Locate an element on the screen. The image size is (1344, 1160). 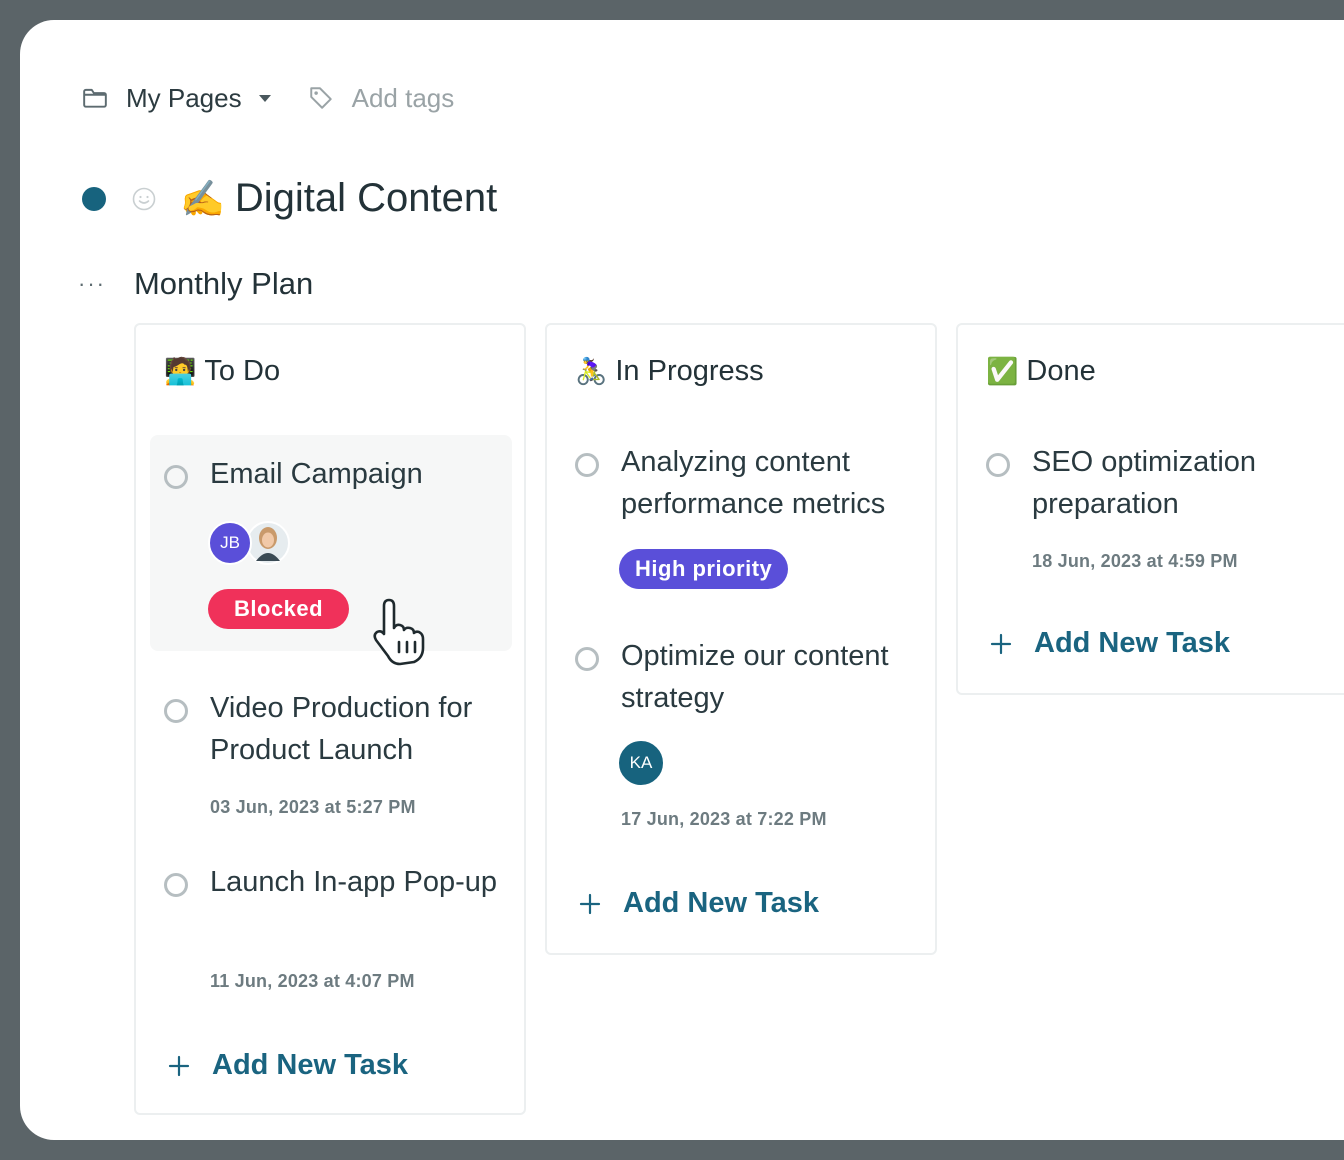
task-name: Optimize our content strategy is located at coordinates (755, 677).